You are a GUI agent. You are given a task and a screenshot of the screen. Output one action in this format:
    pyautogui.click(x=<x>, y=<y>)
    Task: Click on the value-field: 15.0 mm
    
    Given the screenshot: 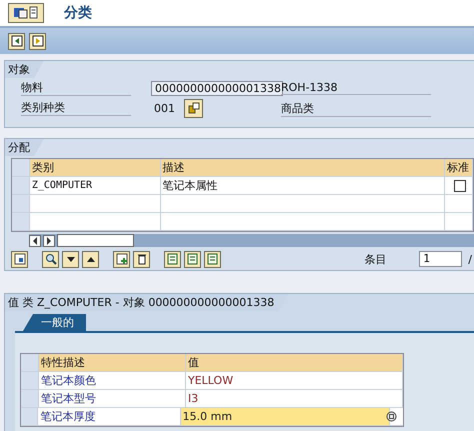 What is the action you would take?
    pyautogui.click(x=285, y=416)
    